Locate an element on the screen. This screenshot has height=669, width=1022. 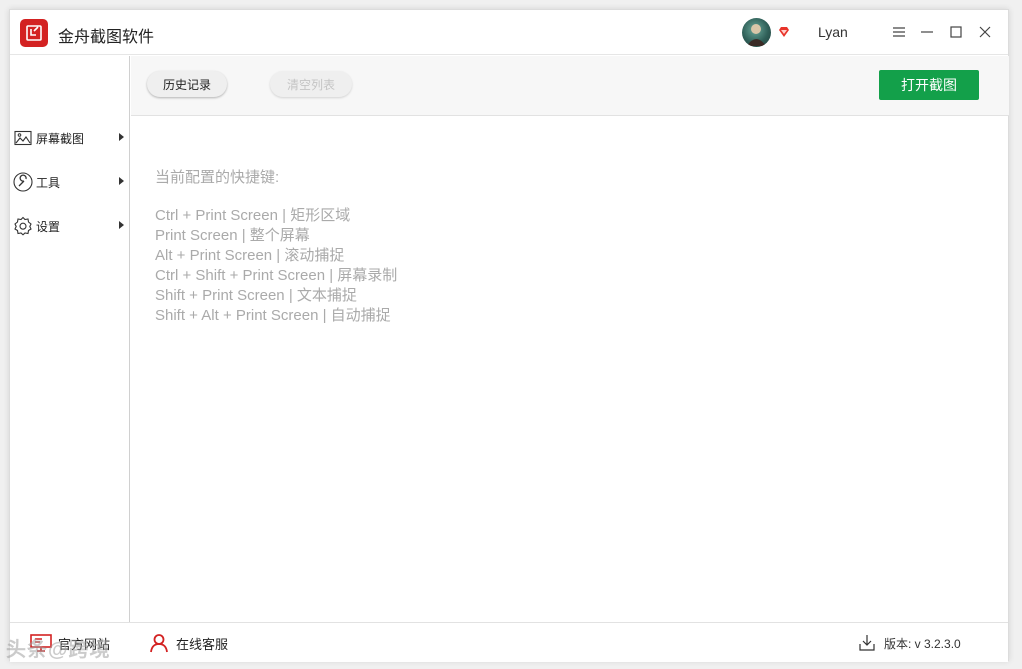
vip-diamond-icon is located at coordinates (784, 32).